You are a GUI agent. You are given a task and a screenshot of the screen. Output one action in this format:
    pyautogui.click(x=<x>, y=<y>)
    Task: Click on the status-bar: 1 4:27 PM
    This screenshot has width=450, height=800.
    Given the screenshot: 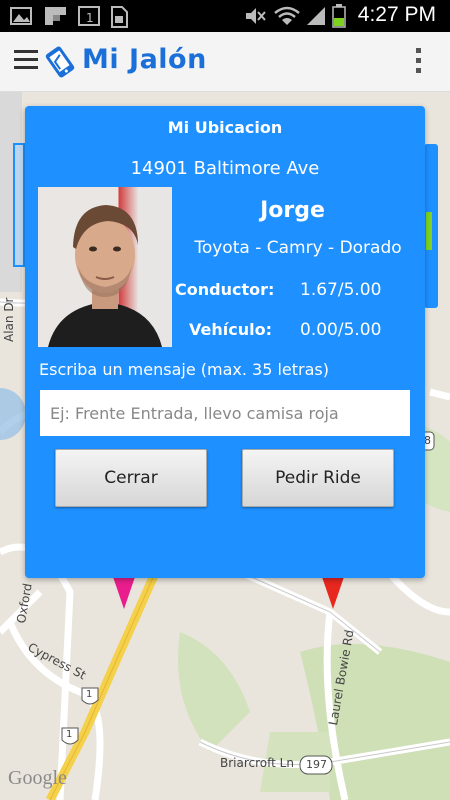 What is the action you would take?
    pyautogui.click(x=225, y=16)
    